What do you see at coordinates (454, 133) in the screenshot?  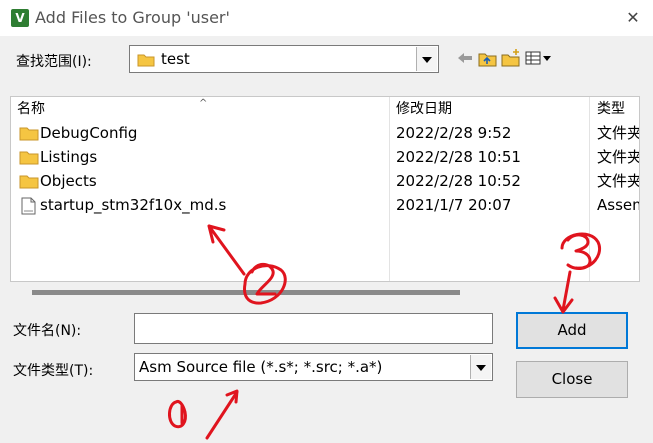 I see `file-date: 2022/2/28 9:52` at bounding box center [454, 133].